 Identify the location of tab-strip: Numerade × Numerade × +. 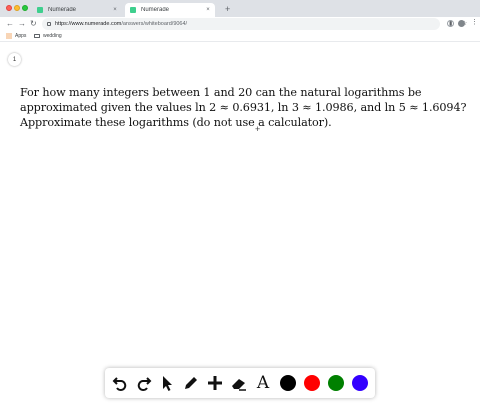
(240, 8).